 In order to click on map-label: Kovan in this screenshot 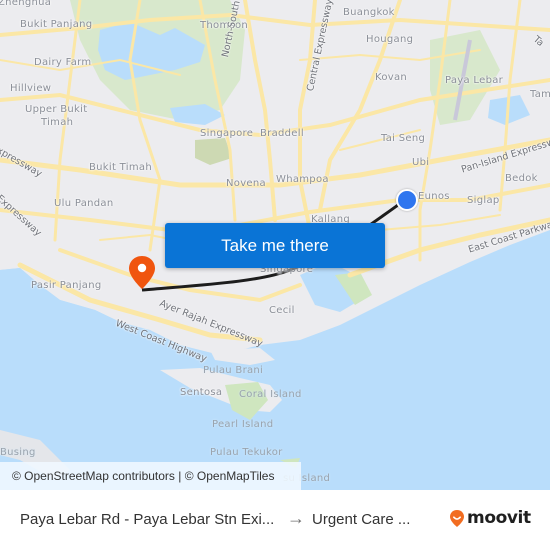, I will do `click(391, 77)`.